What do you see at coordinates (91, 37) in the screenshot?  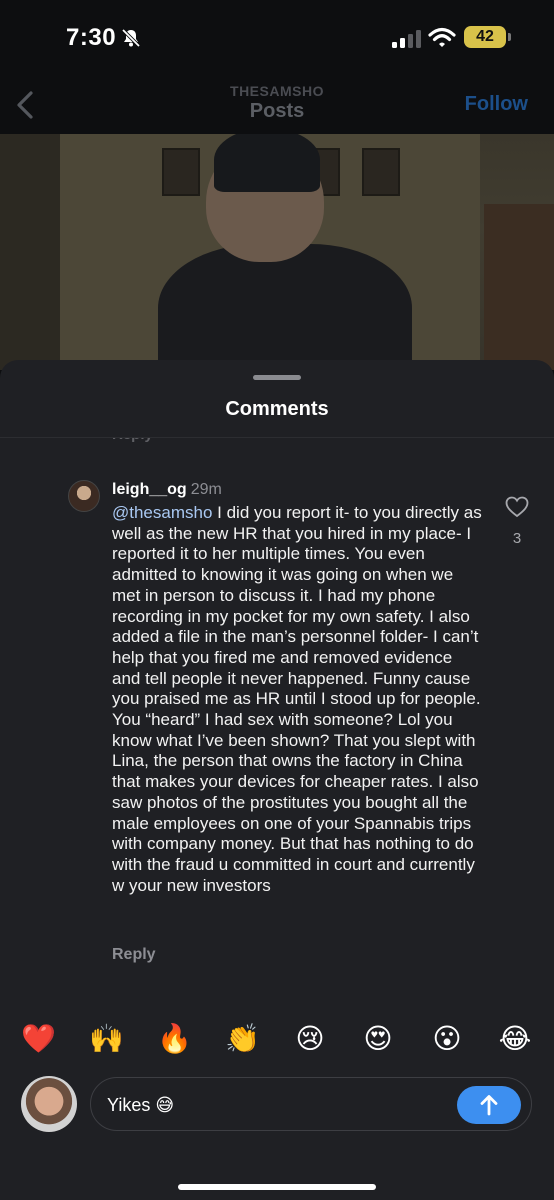 I see `status-time: 7:30` at bounding box center [91, 37].